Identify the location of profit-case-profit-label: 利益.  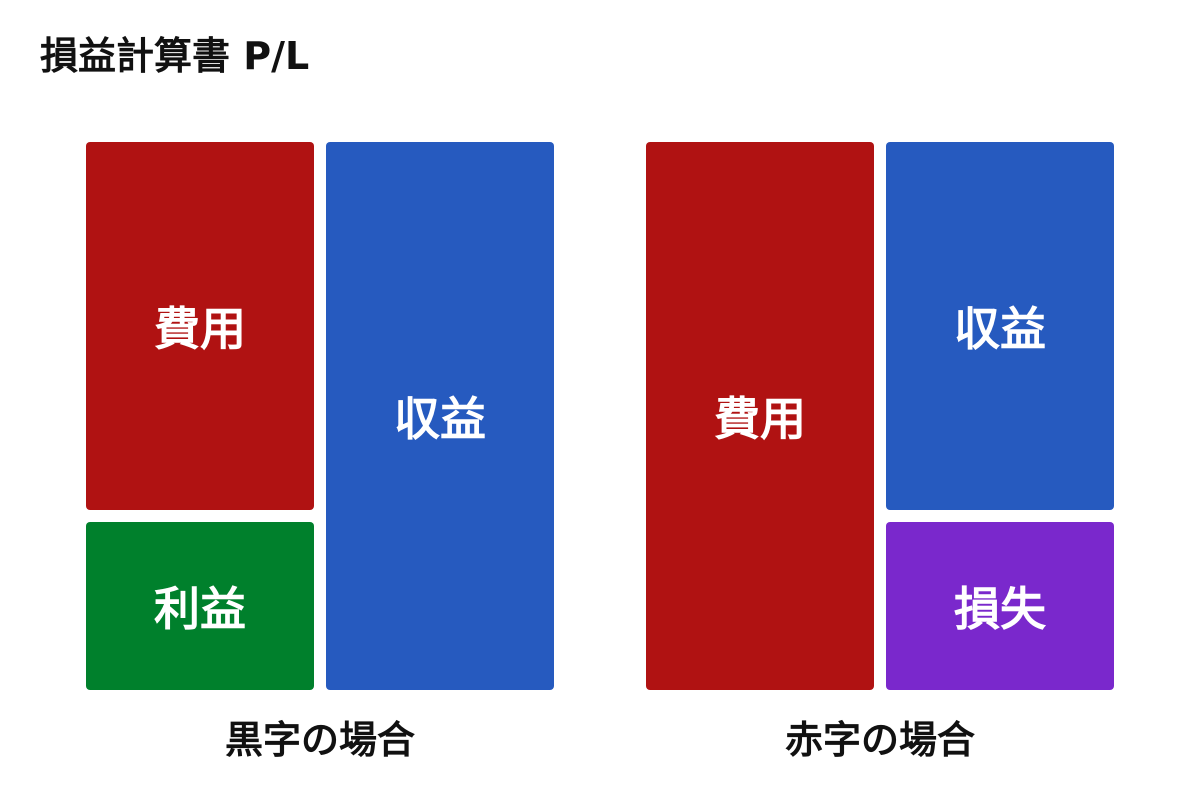
(200, 609).